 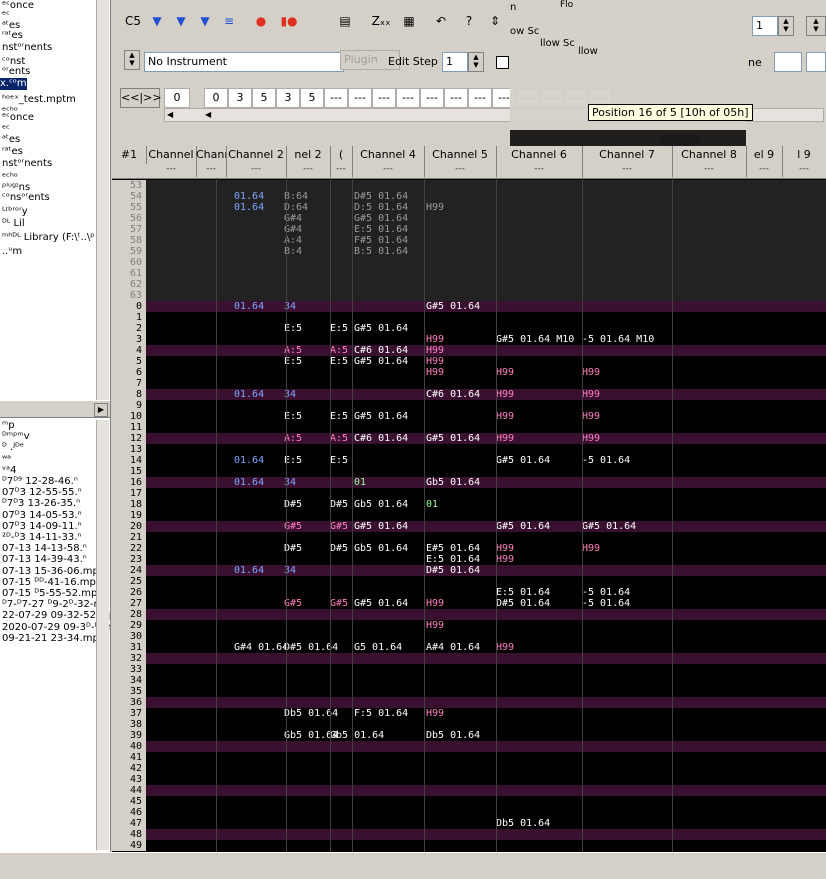 What do you see at coordinates (216, 98) in the screenshot?
I see `order-cell: 0` at bounding box center [216, 98].